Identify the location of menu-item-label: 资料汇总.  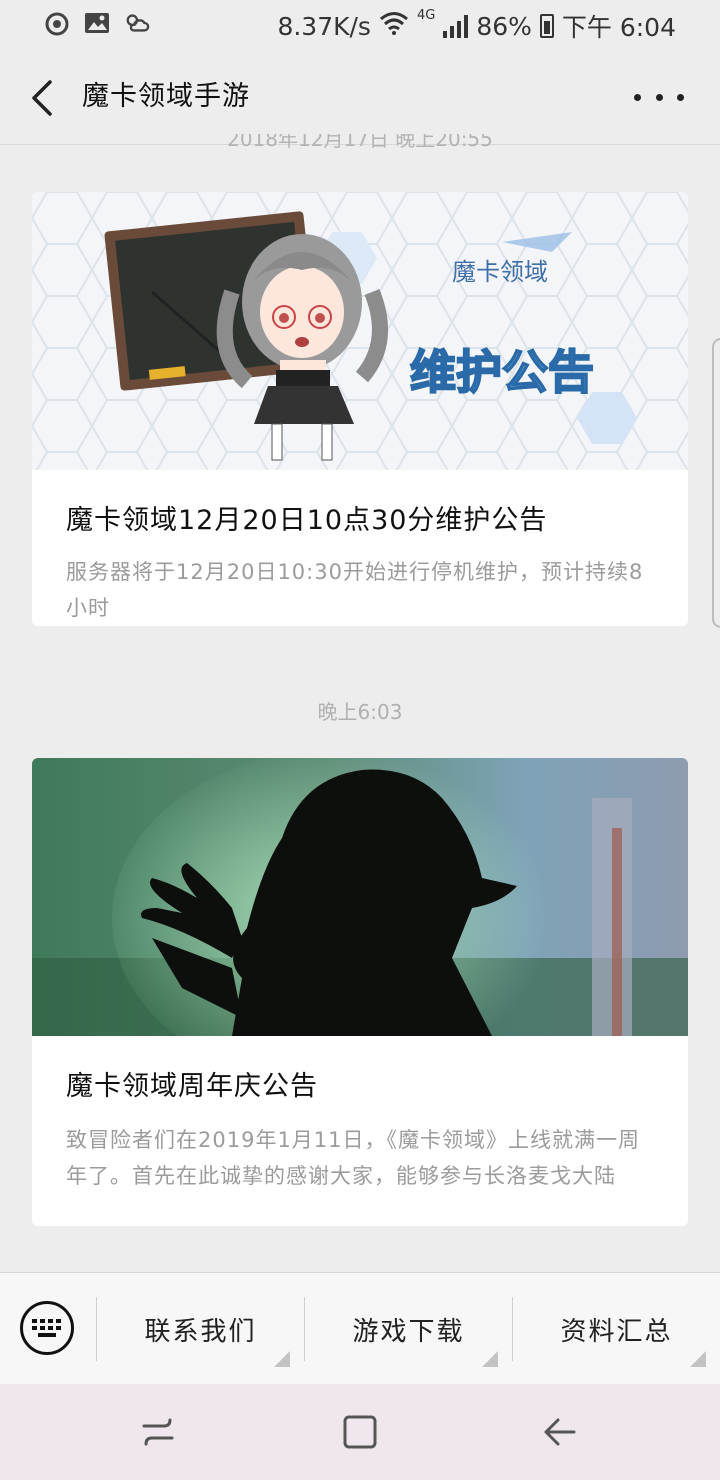
(616, 1331).